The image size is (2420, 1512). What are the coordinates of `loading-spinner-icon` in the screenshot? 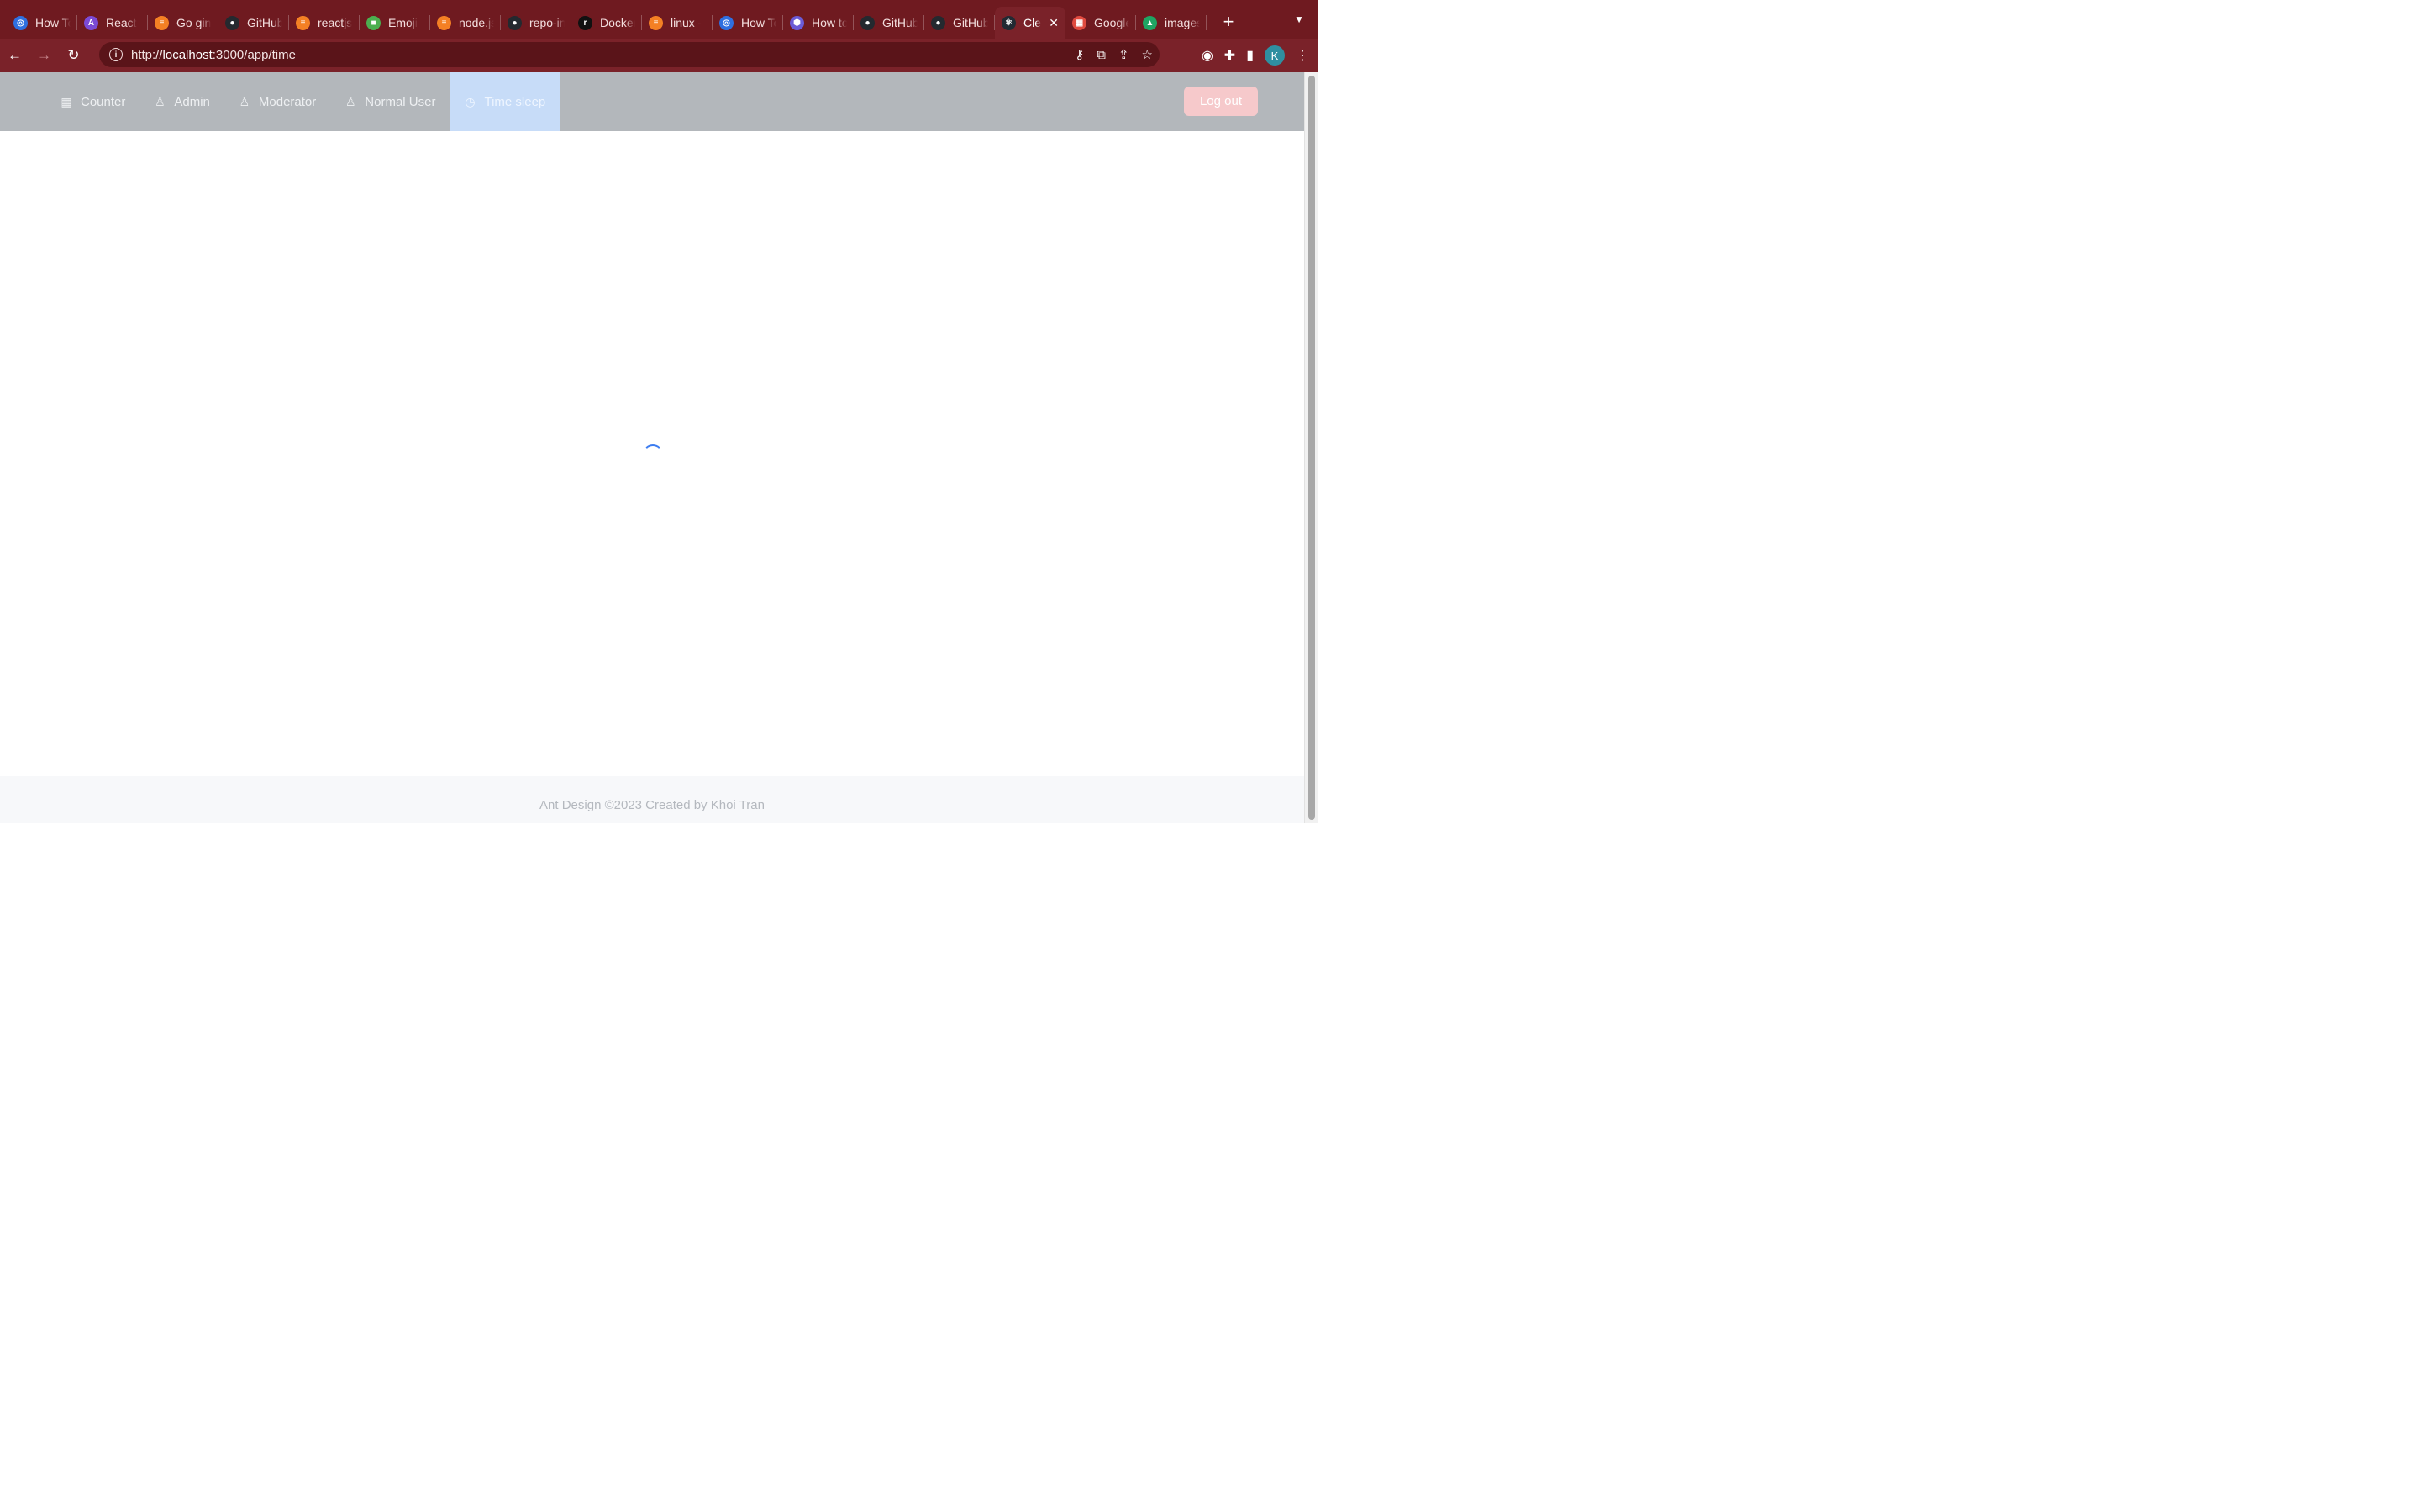 It's located at (653, 454).